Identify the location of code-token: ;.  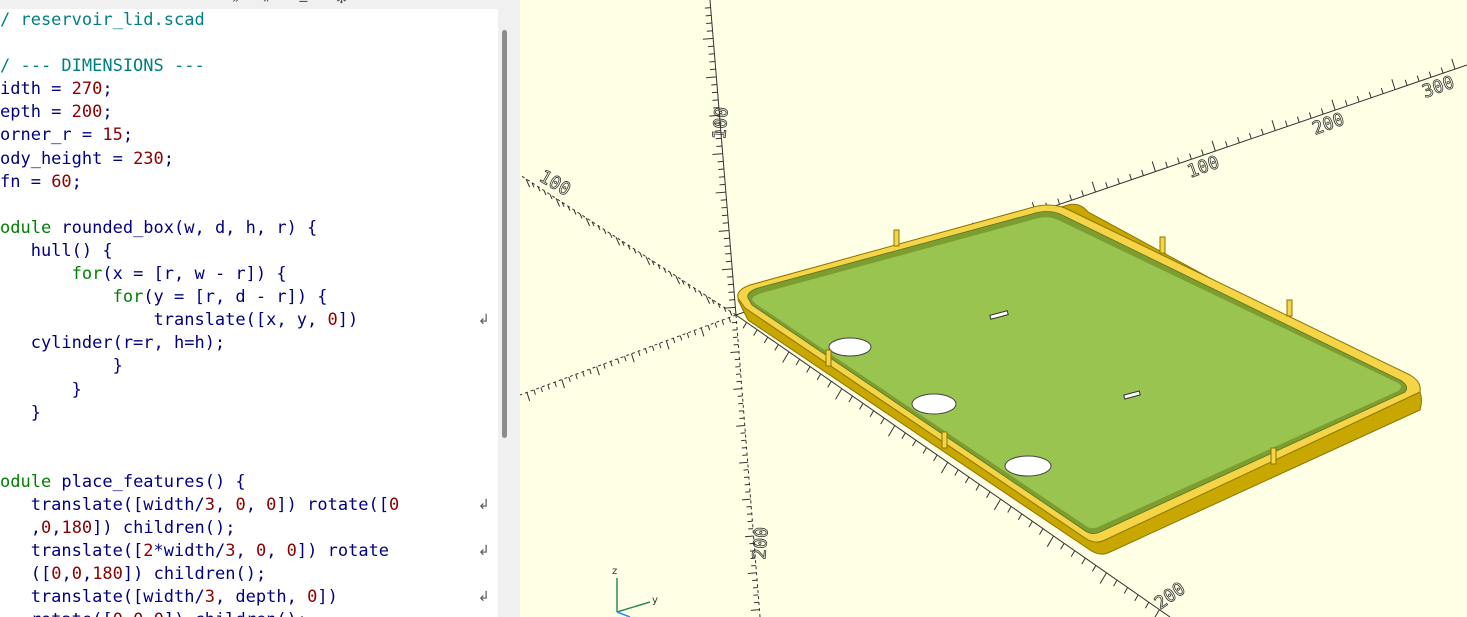
(107, 112).